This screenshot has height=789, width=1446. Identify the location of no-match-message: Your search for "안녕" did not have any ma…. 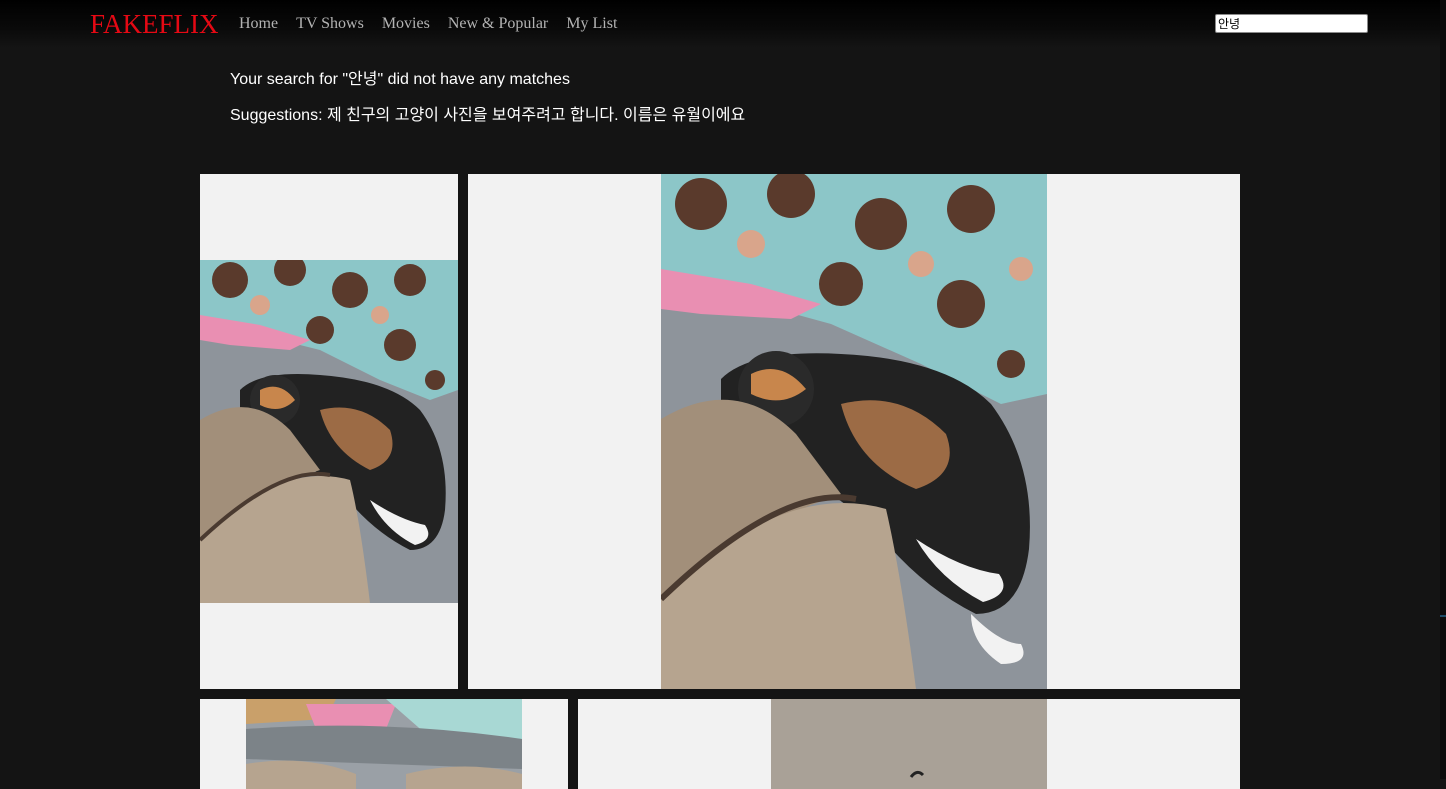
(400, 79).